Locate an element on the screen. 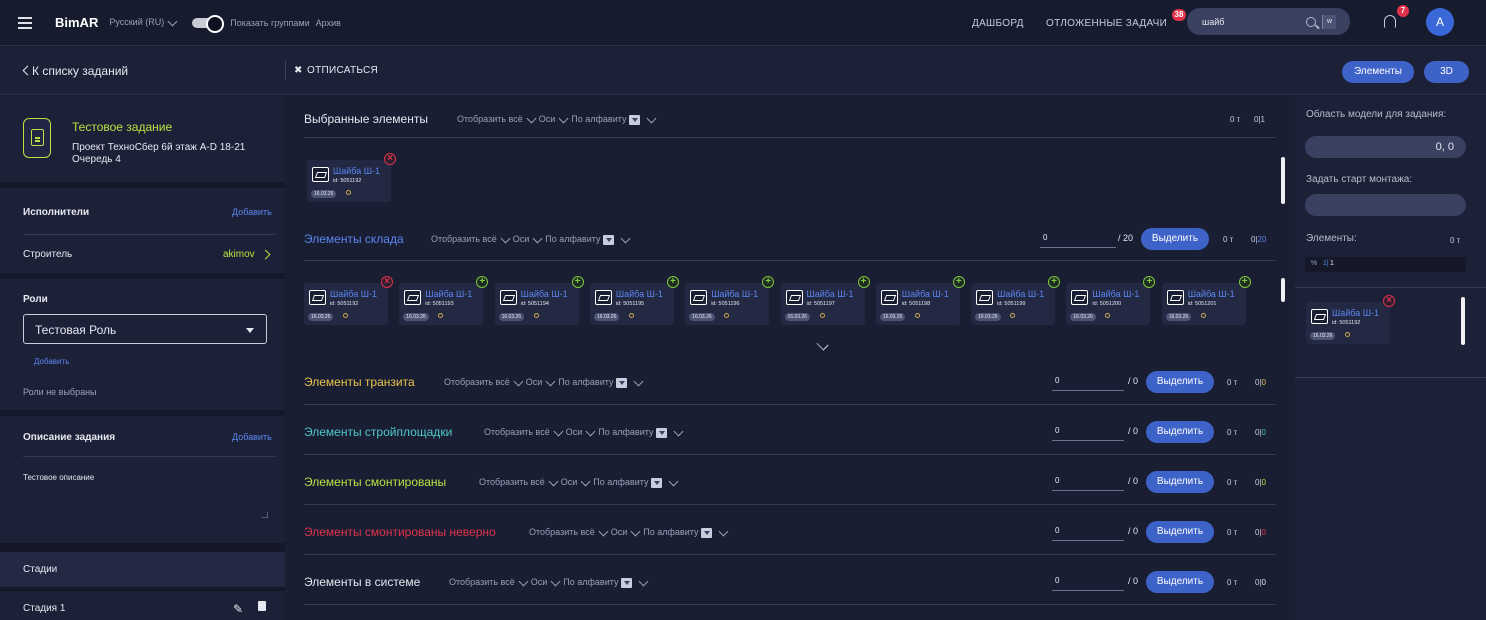 This screenshot has height=620, width=1486. mounted-count-input: 0 is located at coordinates (1057, 480).